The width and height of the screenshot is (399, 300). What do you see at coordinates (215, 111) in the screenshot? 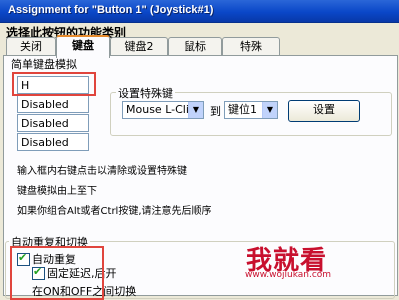
I see `to-label: 到` at bounding box center [215, 111].